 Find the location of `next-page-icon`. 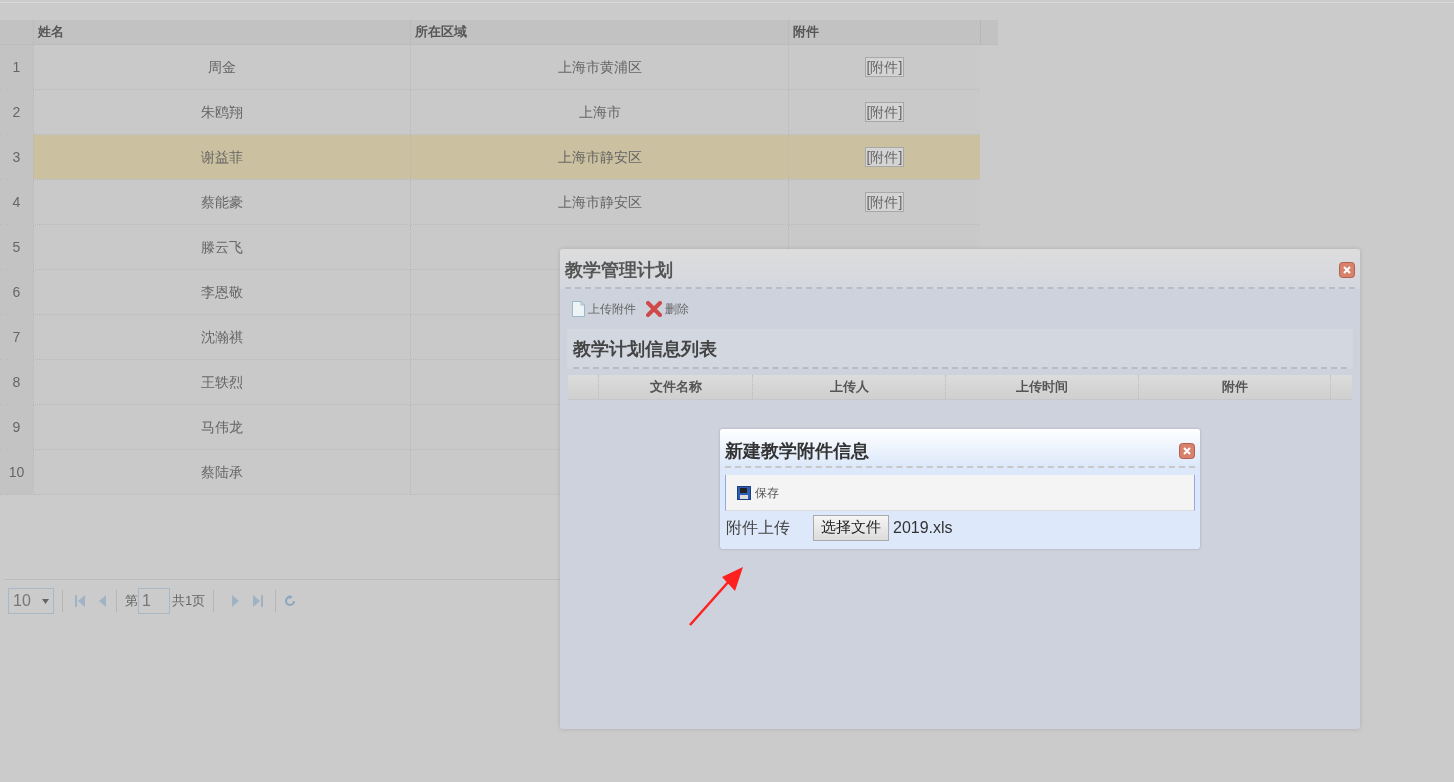

next-page-icon is located at coordinates (236, 601).